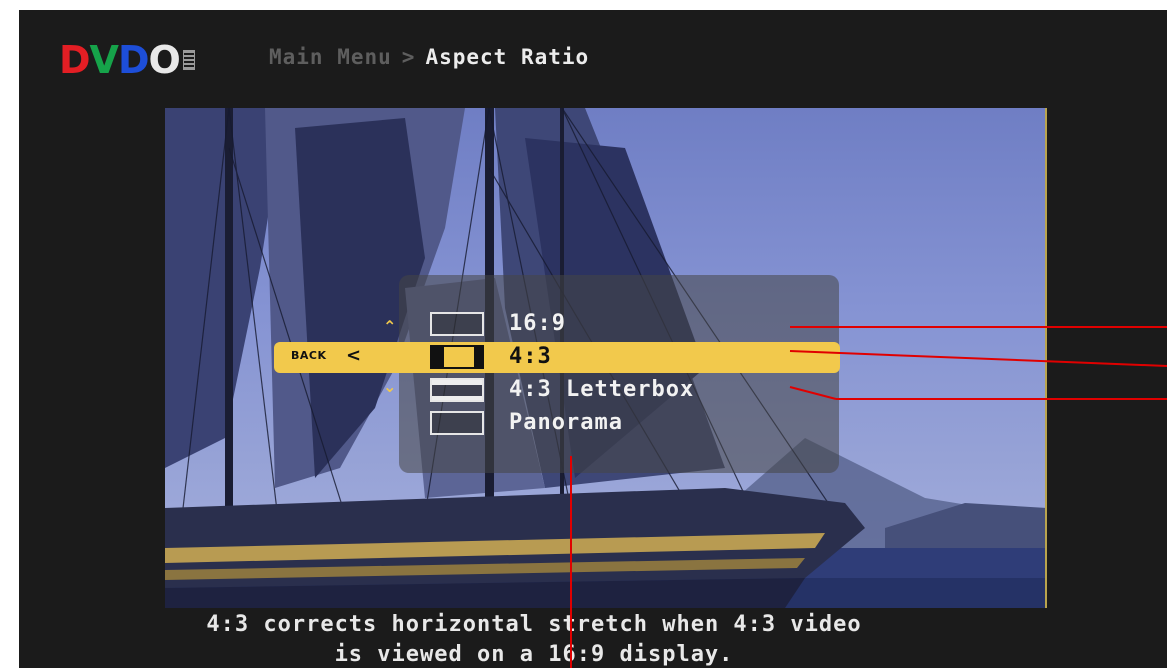 Image resolution: width=1167 pixels, height=668 pixels. I want to click on option-4-3: 4:3, so click(530, 357).